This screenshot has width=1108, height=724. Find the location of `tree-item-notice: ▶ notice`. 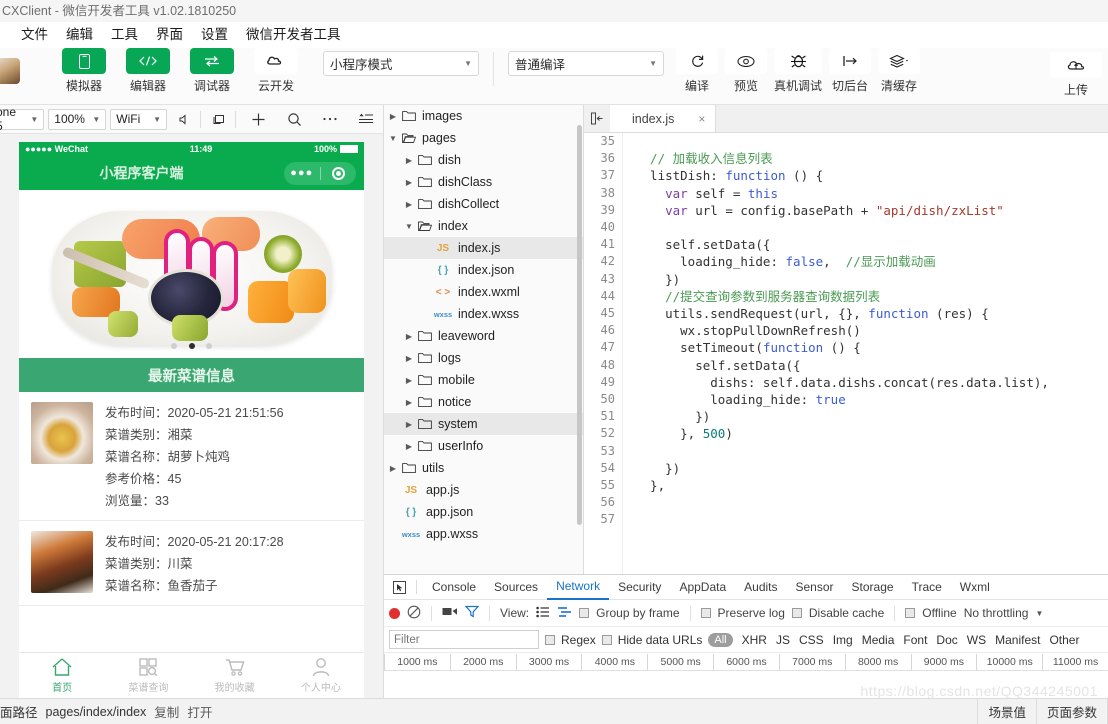

tree-item-notice: ▶ notice is located at coordinates (483, 402).